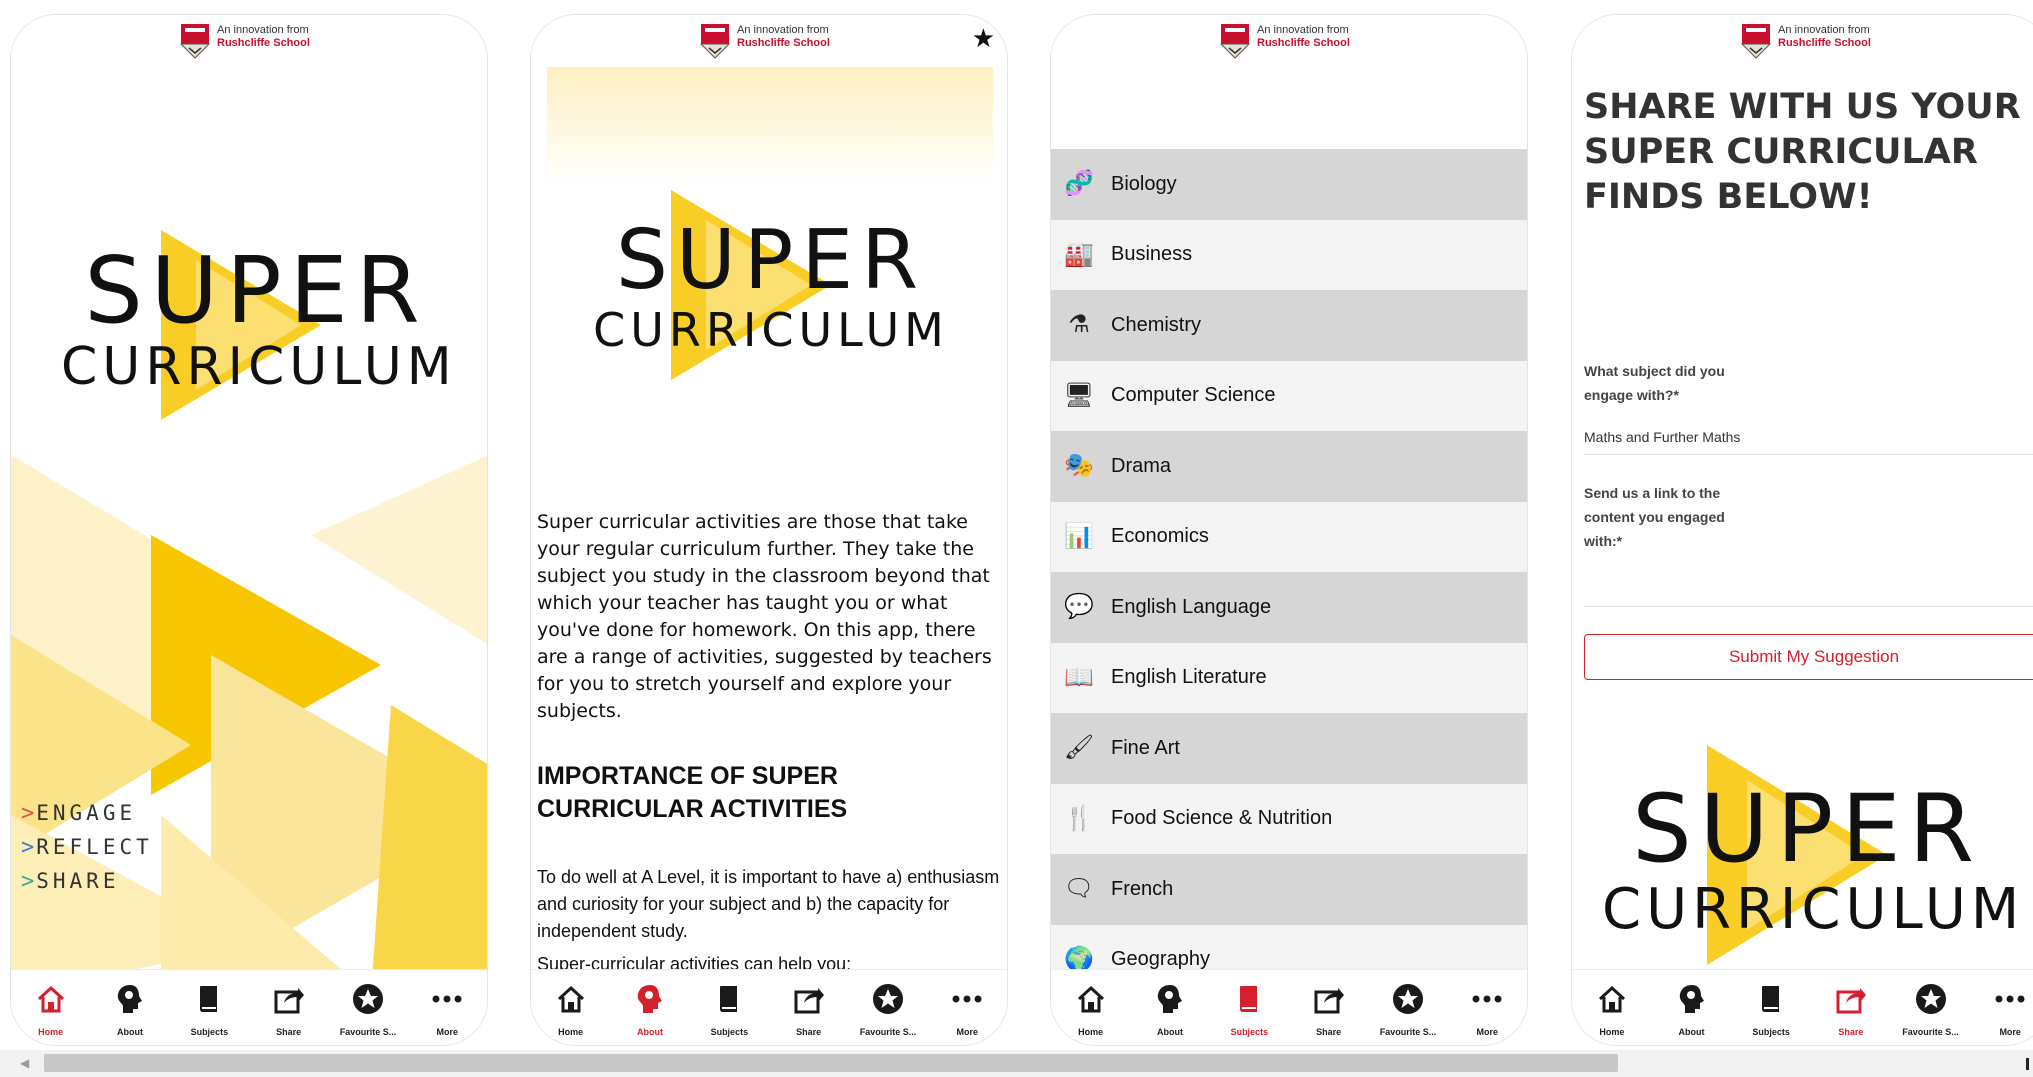 The width and height of the screenshot is (2033, 1077). What do you see at coordinates (1160, 959) in the screenshot?
I see `subject-name: Geography` at bounding box center [1160, 959].